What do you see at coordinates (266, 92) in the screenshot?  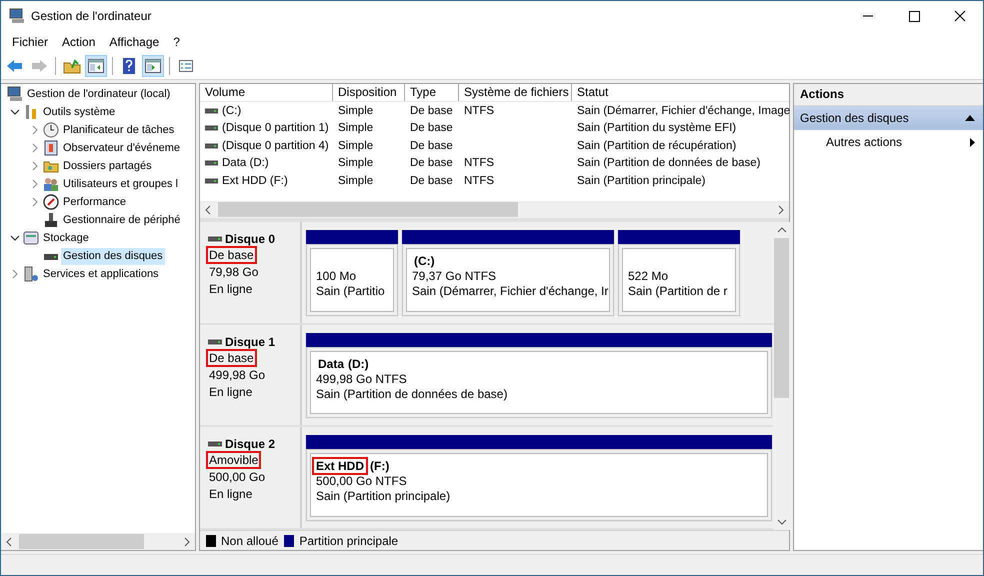 I see `column-header: Volume` at bounding box center [266, 92].